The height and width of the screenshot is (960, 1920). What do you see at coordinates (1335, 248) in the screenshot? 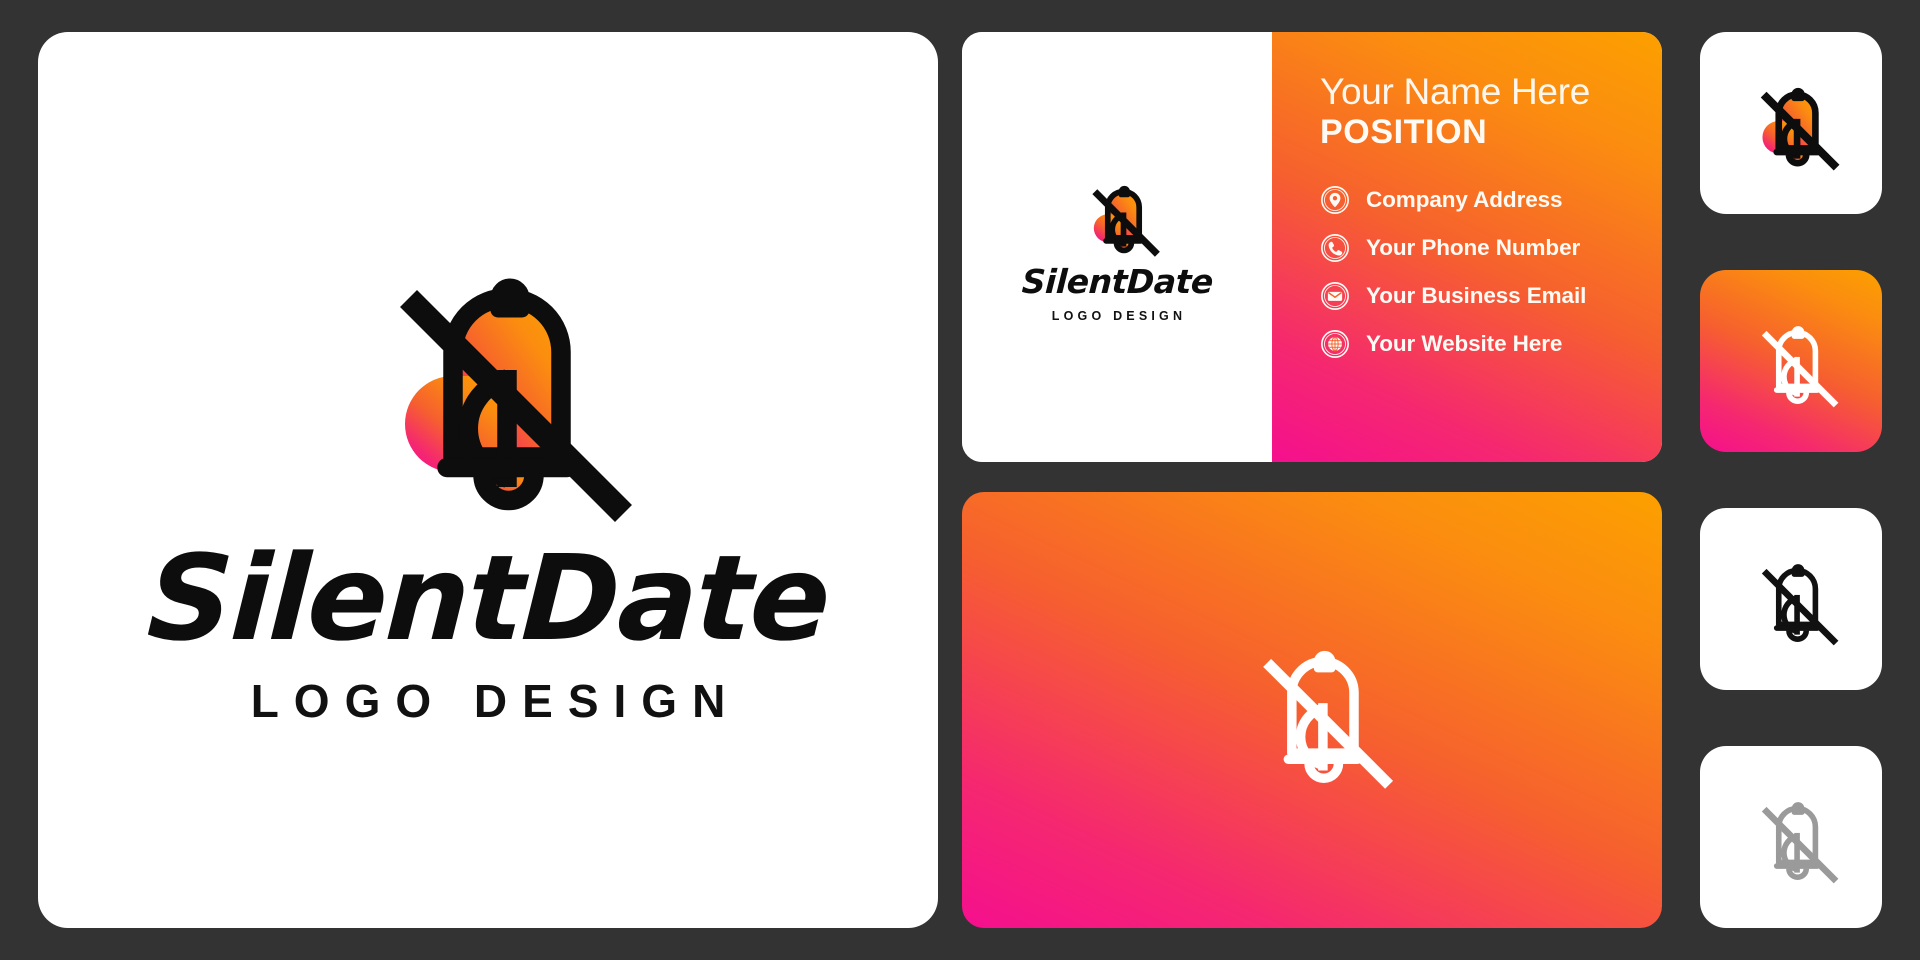
I see `phone-icon` at bounding box center [1335, 248].